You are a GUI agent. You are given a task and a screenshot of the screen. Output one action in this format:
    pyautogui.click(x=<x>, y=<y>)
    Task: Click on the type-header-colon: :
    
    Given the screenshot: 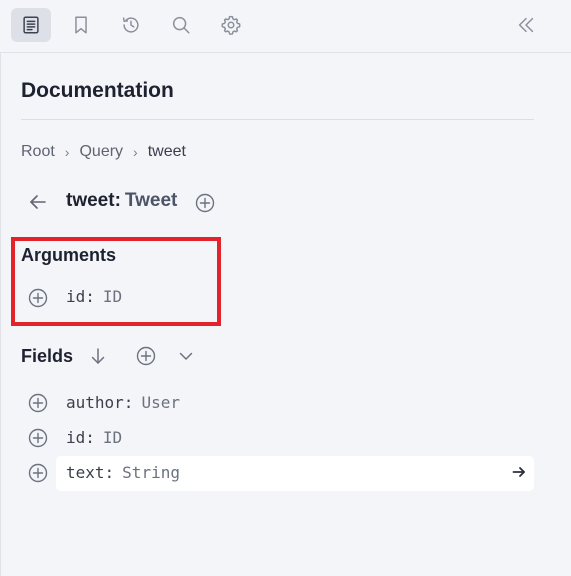 What is the action you would take?
    pyautogui.click(x=117, y=200)
    